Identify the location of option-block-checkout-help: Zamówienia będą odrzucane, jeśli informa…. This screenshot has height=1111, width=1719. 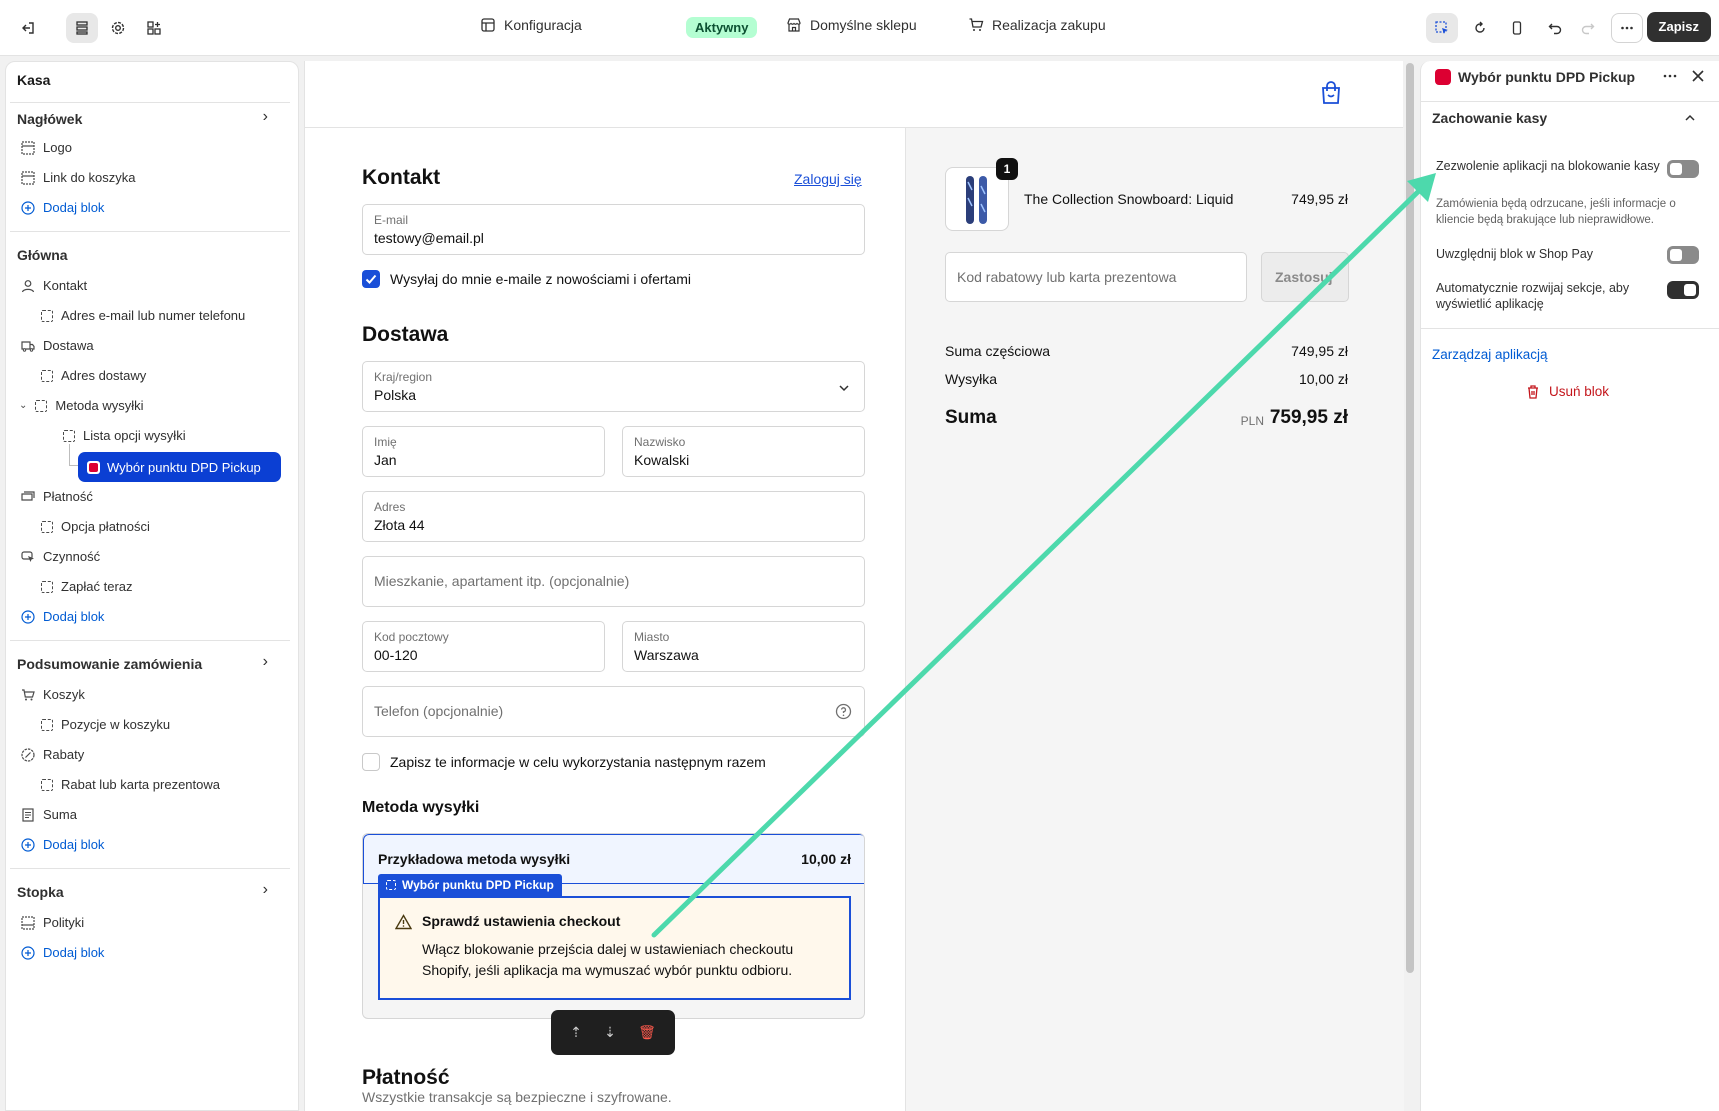
(1556, 212).